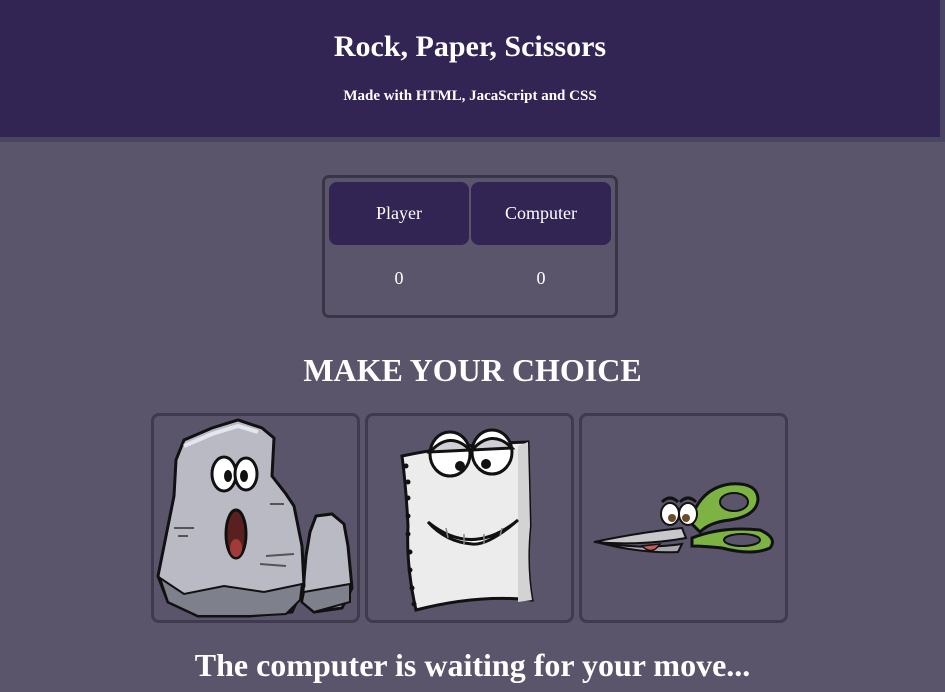  Describe the element at coordinates (399, 278) in the screenshot. I see `player-score: 0` at that location.